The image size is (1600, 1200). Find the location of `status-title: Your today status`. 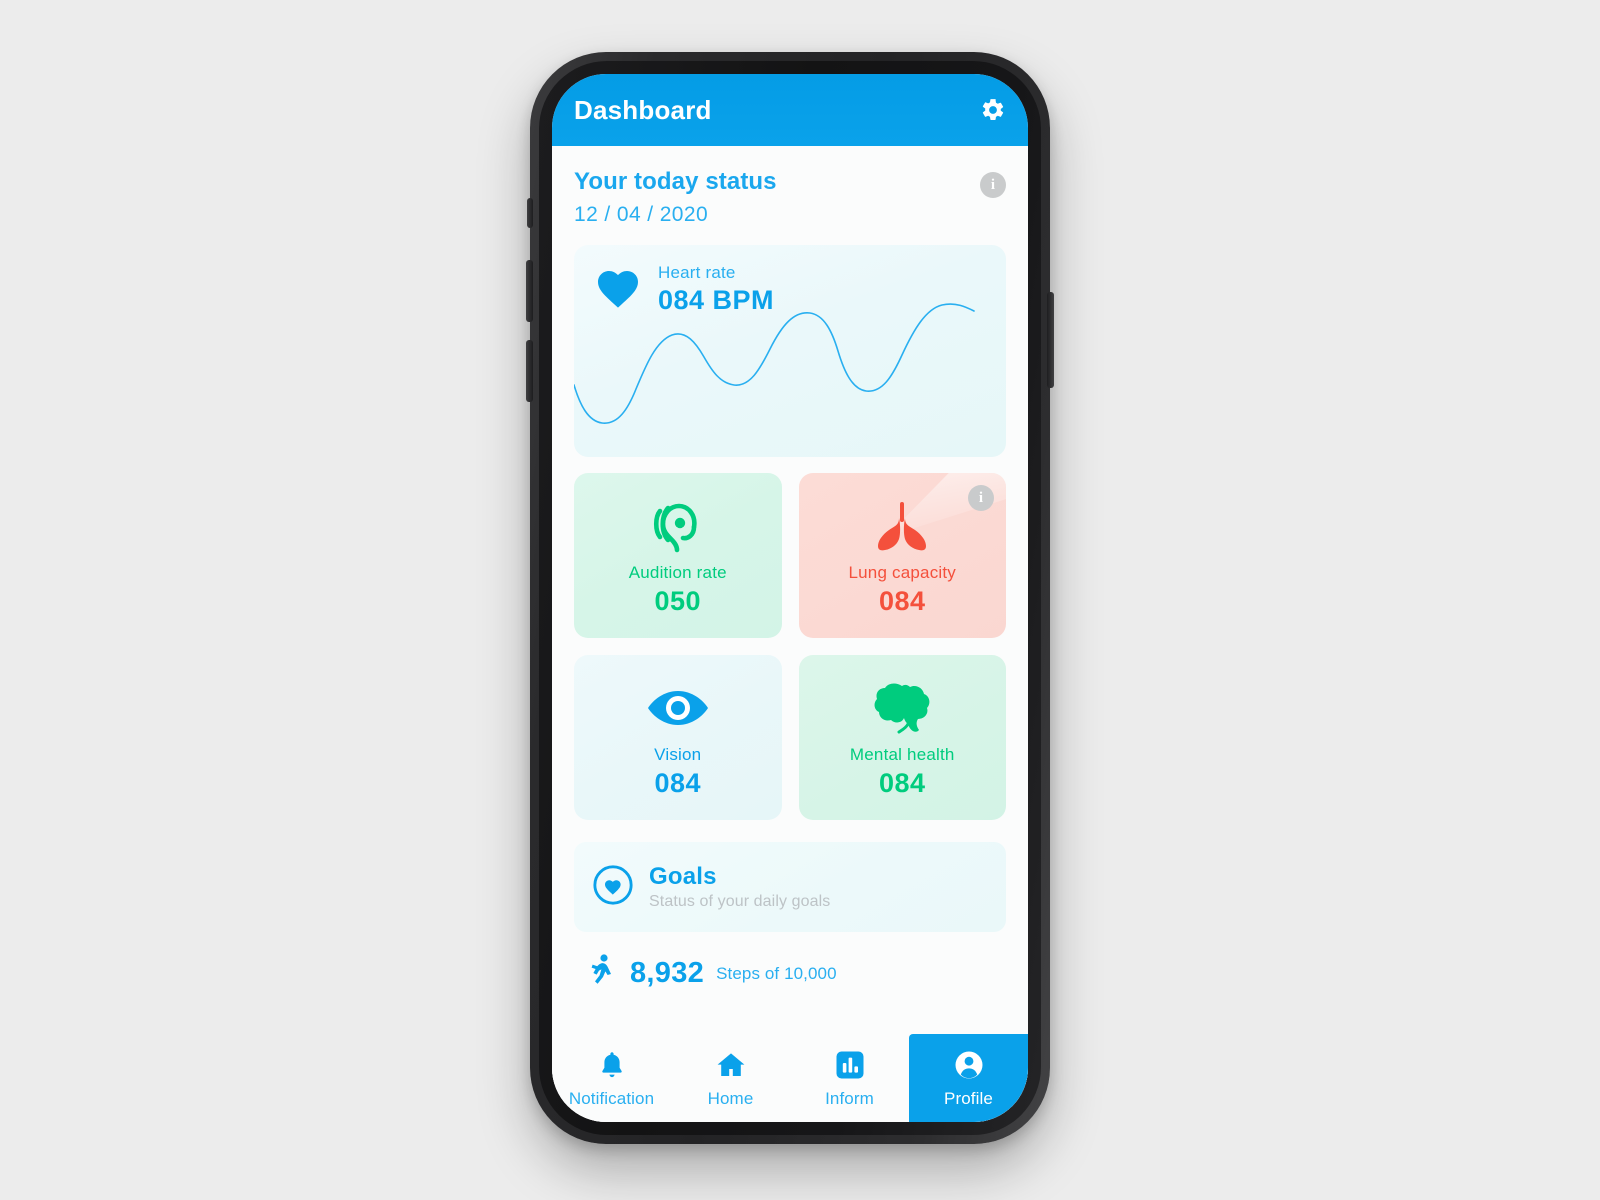

status-title: Your today status is located at coordinates (675, 181).